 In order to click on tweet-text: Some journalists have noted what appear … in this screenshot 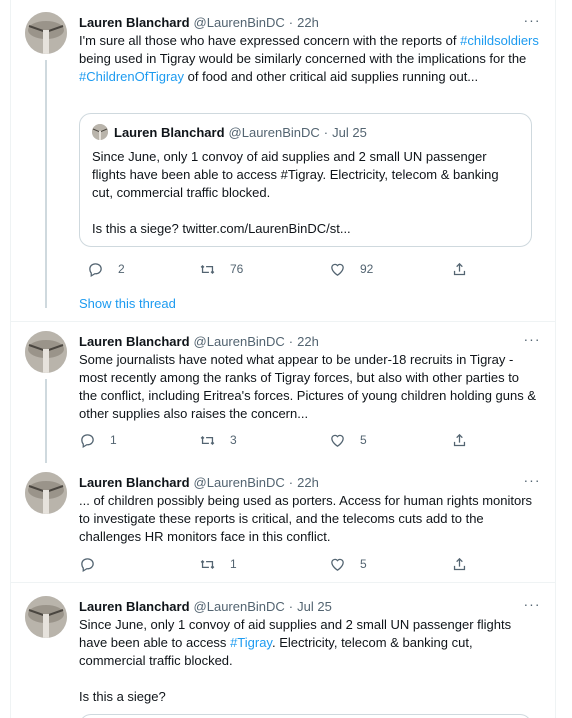, I will do `click(308, 386)`.